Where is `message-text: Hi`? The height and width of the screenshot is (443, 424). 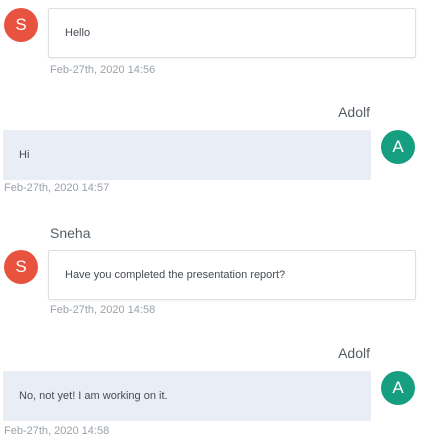
message-text: Hi is located at coordinates (24, 155).